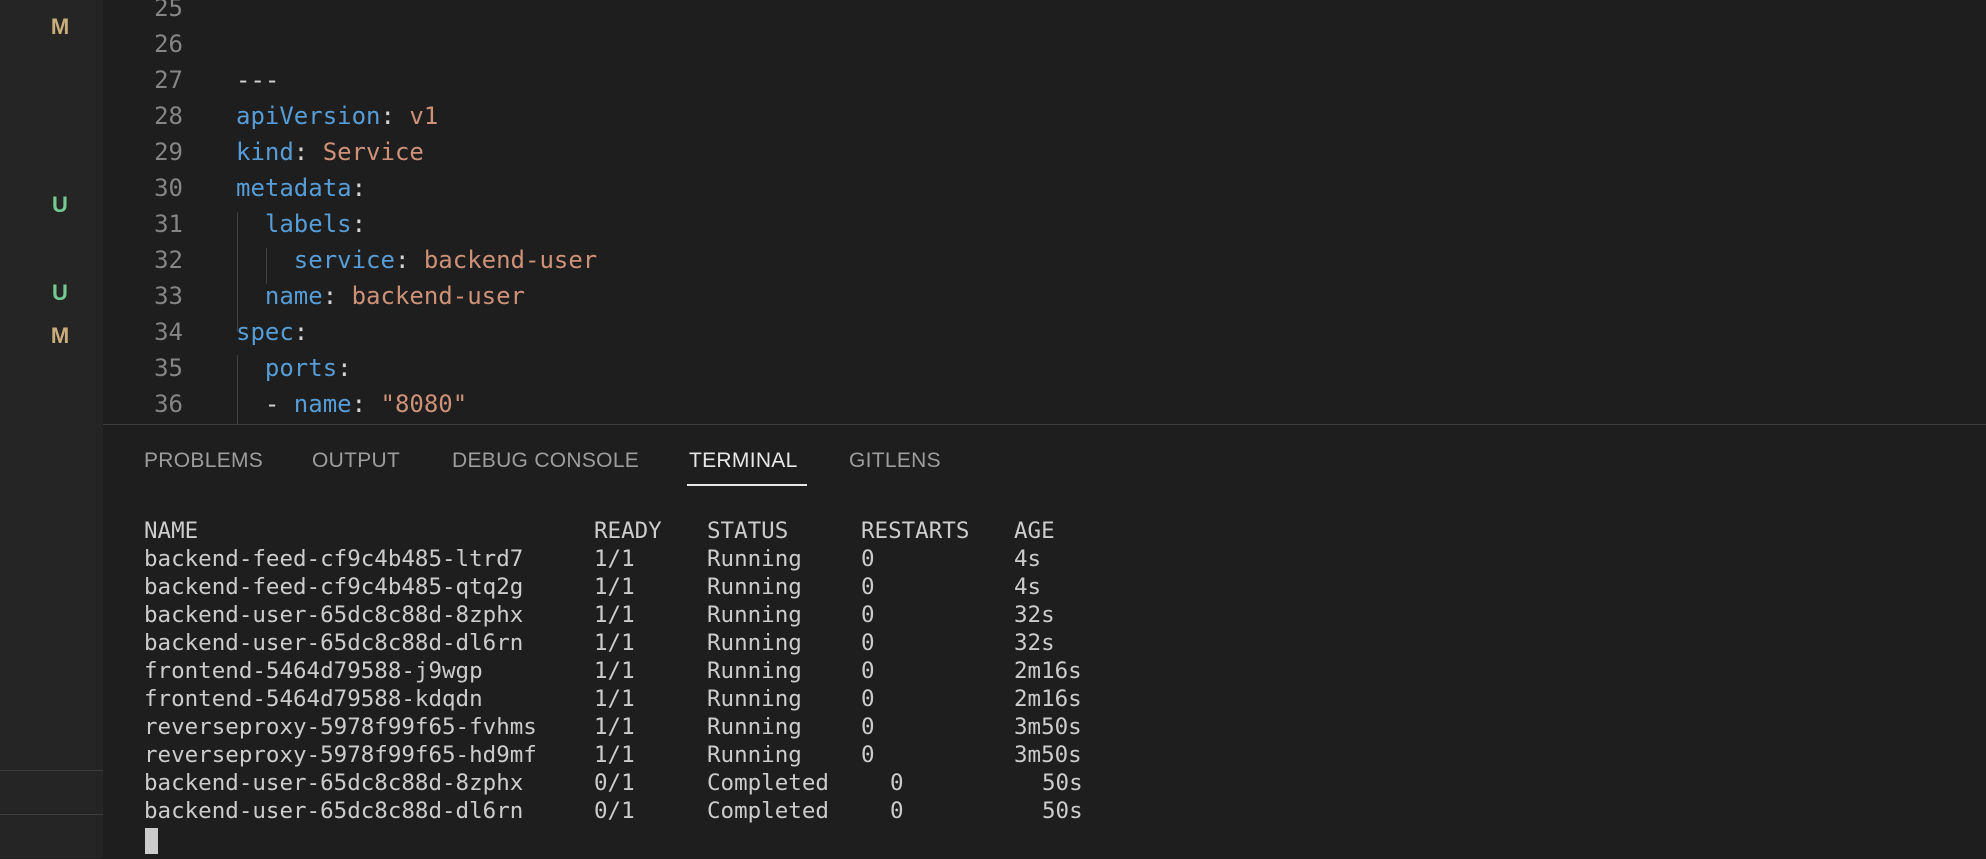 The width and height of the screenshot is (1986, 859). Describe the element at coordinates (1048, 671) in the screenshot. I see `terminal-cell-age: 2m16s` at that location.